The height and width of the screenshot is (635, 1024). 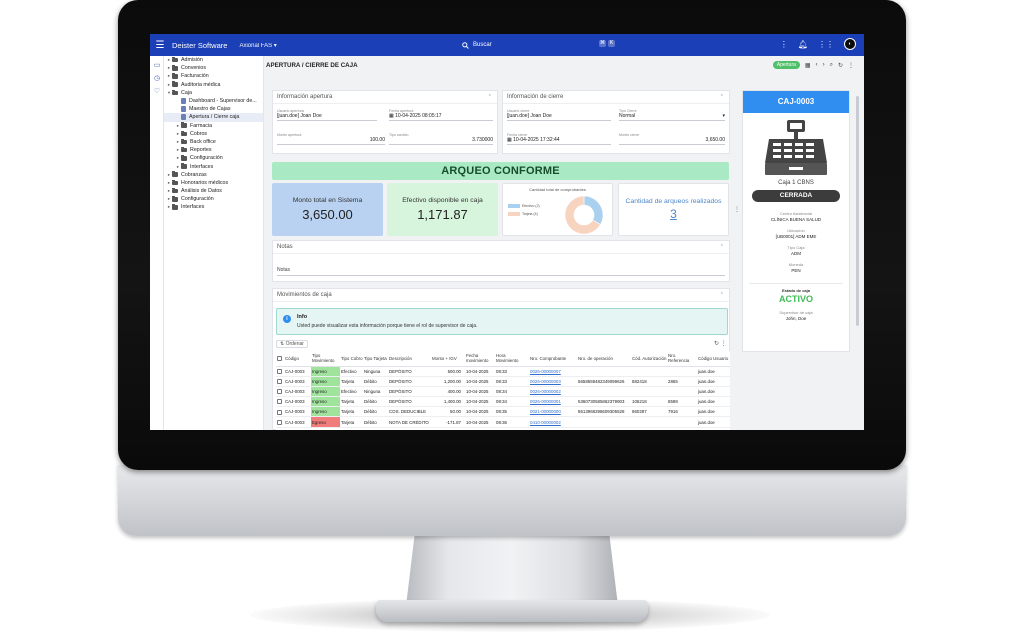 I want to click on table-cell: 0026-00000007, so click(x=553, y=371).